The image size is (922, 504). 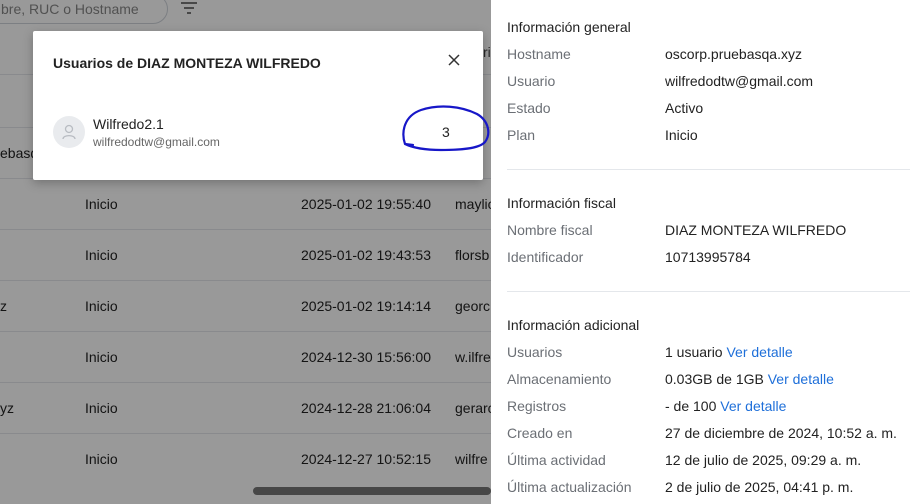 I want to click on value-creado-en: 27 de diciembre de 2024, 10:52 a. m., so click(x=781, y=433).